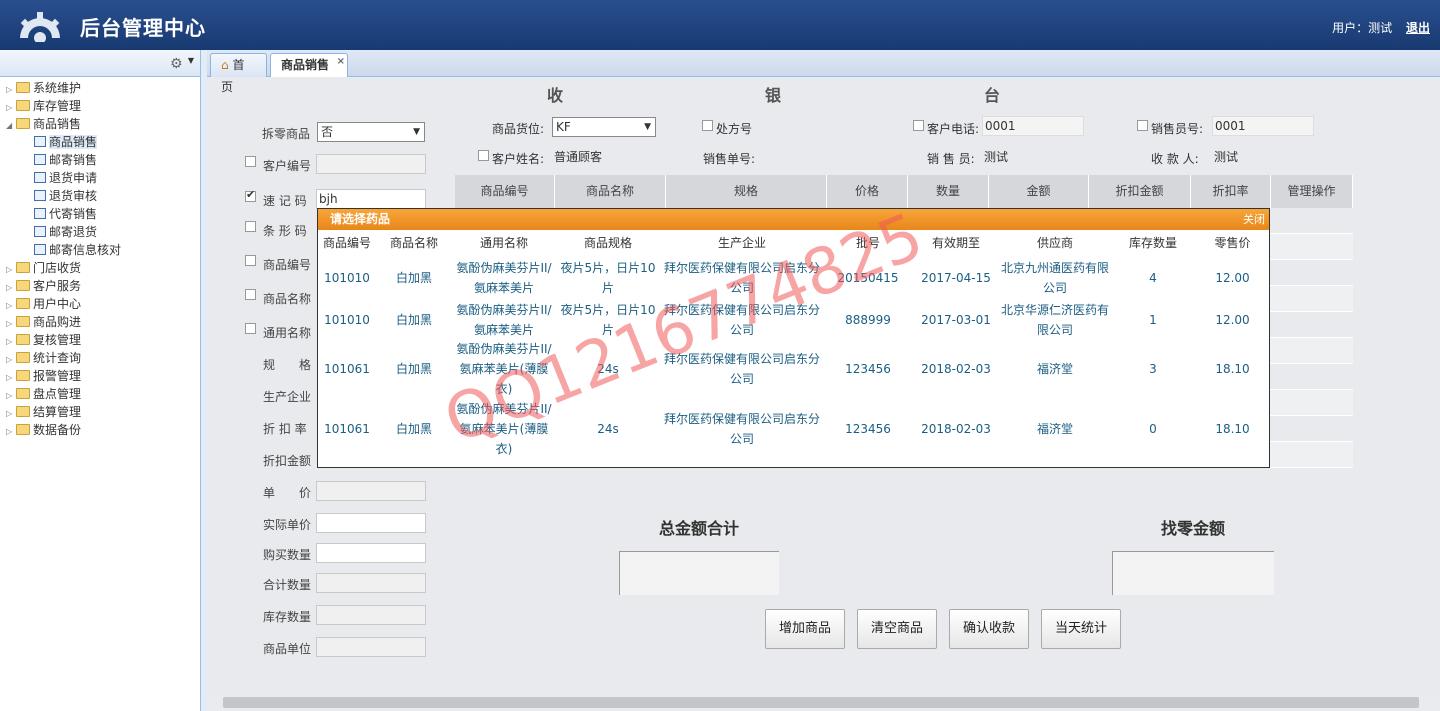  I want to click on sidebar-item: ◢ 商品销售, so click(63, 124).